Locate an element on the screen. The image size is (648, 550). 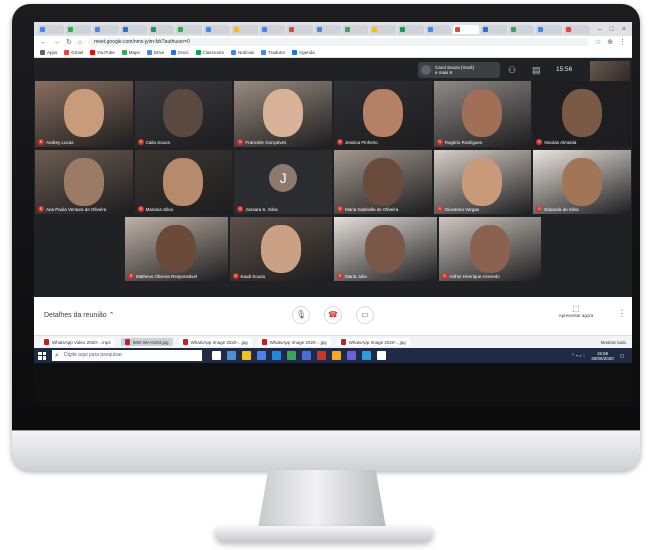
forward-icon: → is located at coordinates (56, 42).